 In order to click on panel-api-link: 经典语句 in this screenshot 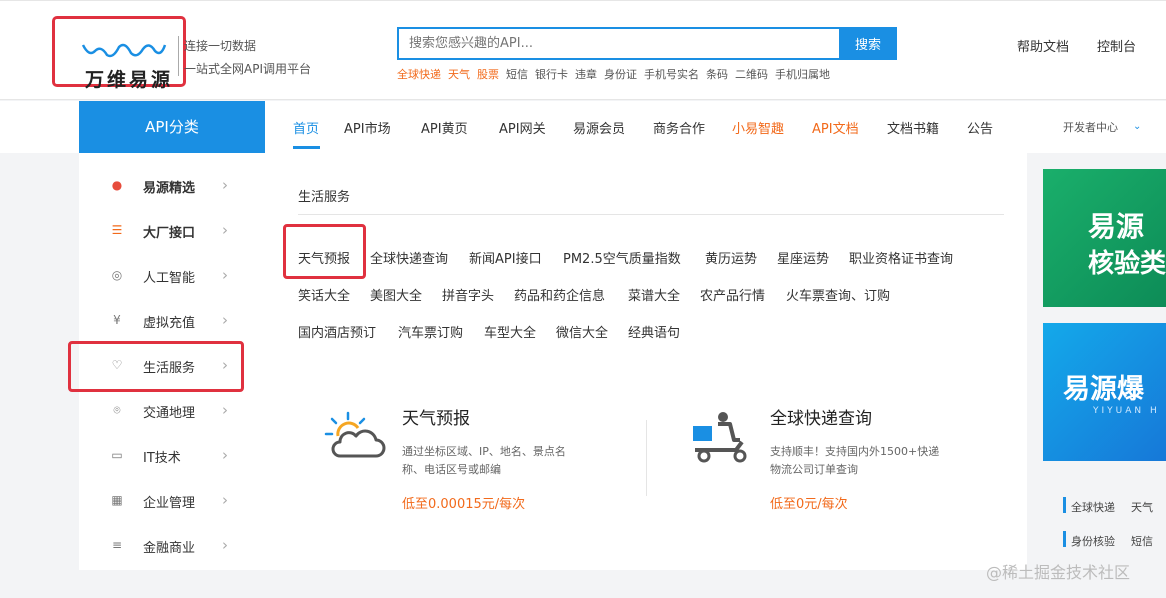, I will do `click(654, 331)`.